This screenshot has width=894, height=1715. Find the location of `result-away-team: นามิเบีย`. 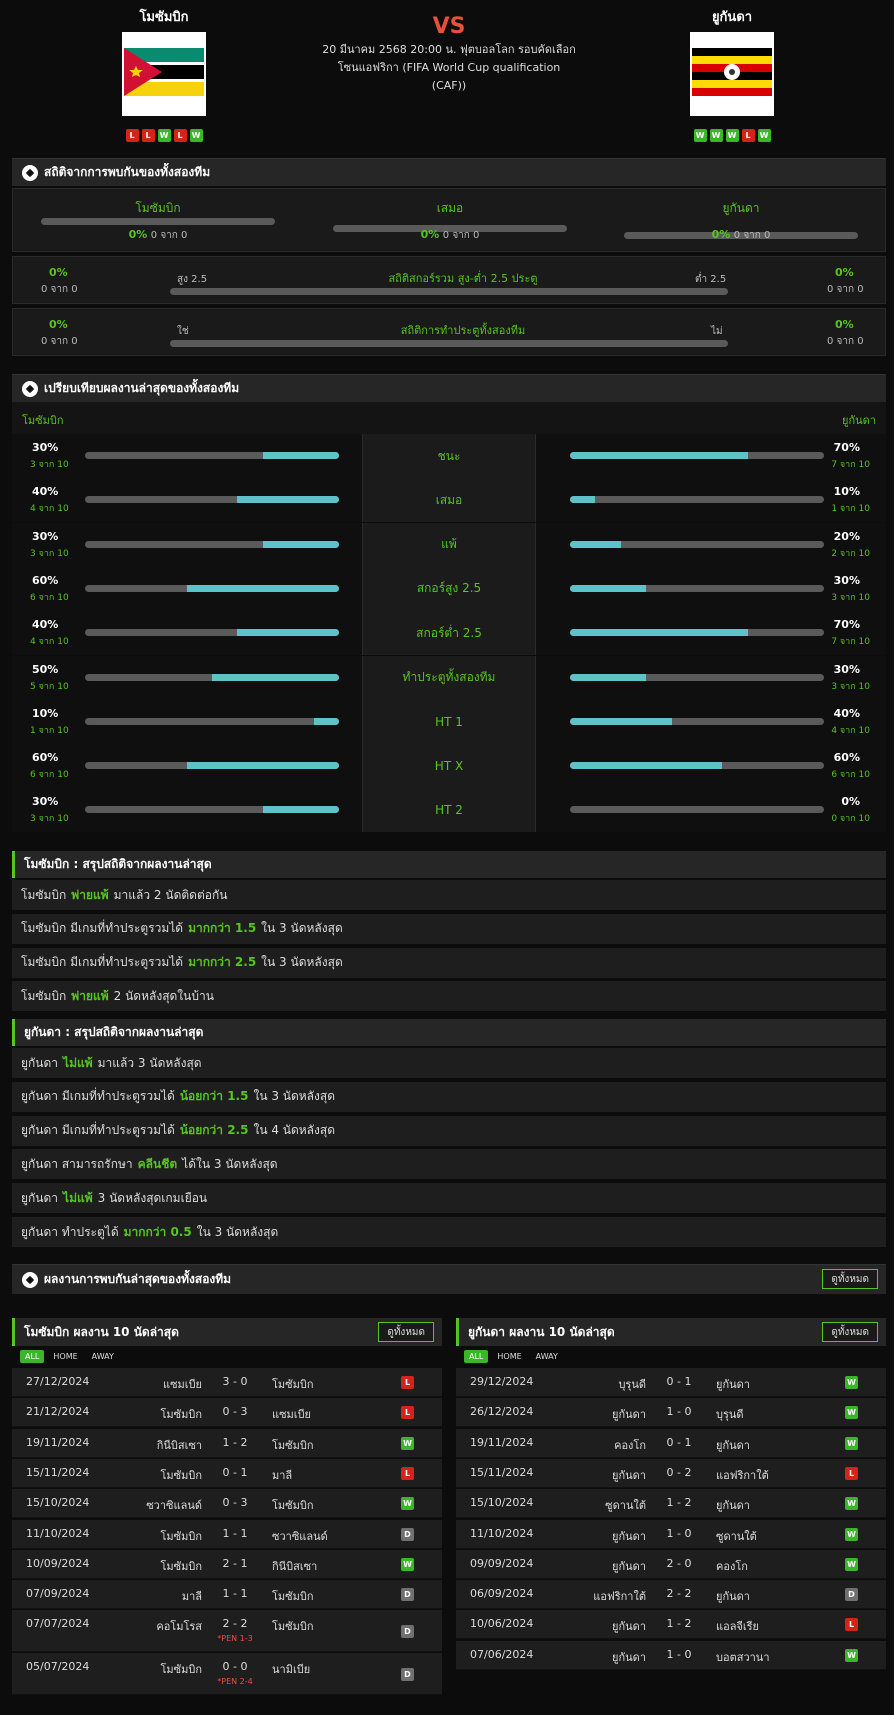

result-away-team: นามิเบีย is located at coordinates (291, 1669).